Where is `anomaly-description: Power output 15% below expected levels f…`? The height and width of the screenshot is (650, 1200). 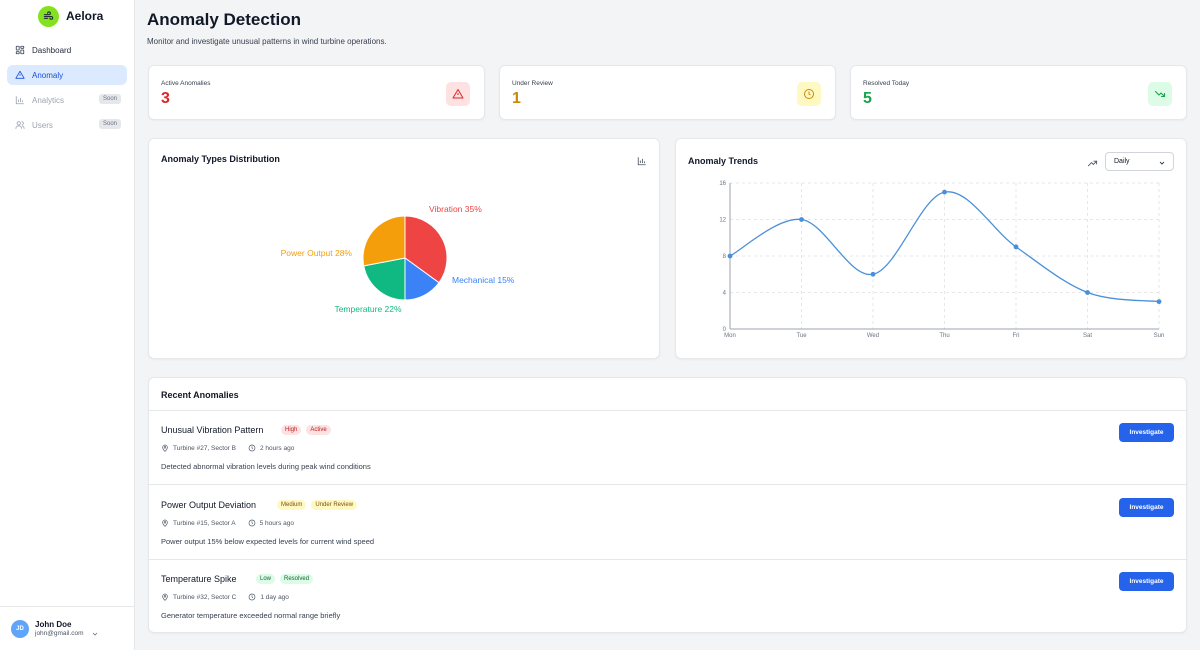
anomaly-description: Power output 15% below expected levels f… is located at coordinates (268, 541).